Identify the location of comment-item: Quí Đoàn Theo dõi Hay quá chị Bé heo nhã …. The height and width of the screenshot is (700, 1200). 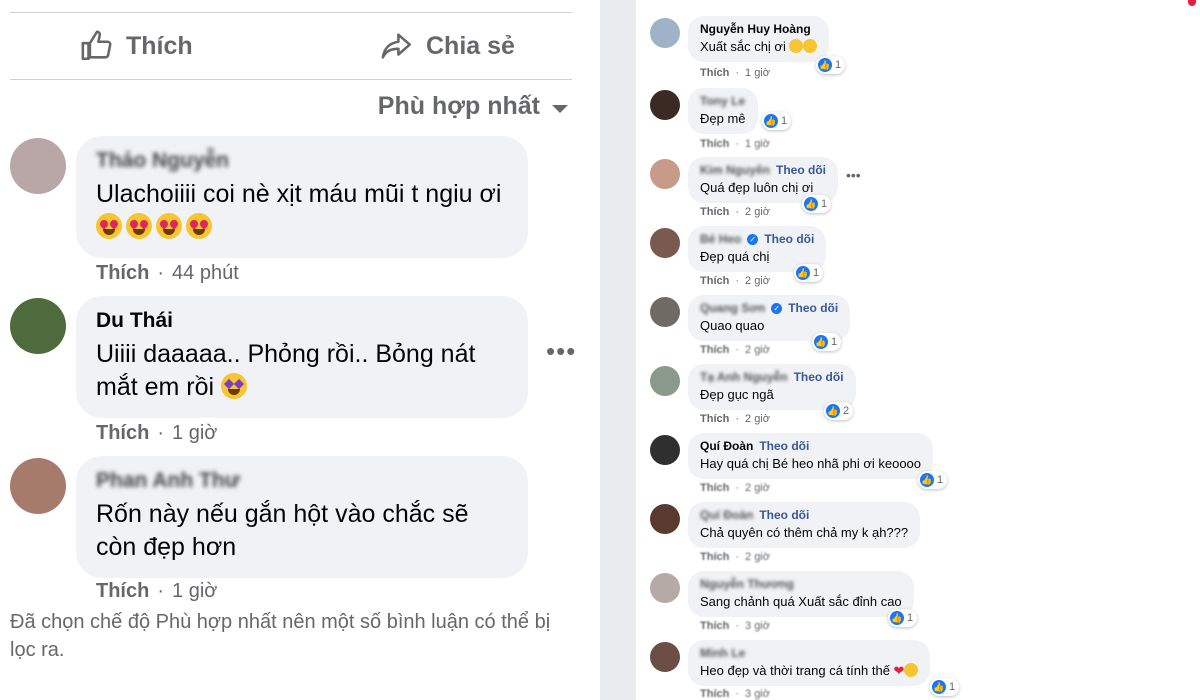
(918, 466).